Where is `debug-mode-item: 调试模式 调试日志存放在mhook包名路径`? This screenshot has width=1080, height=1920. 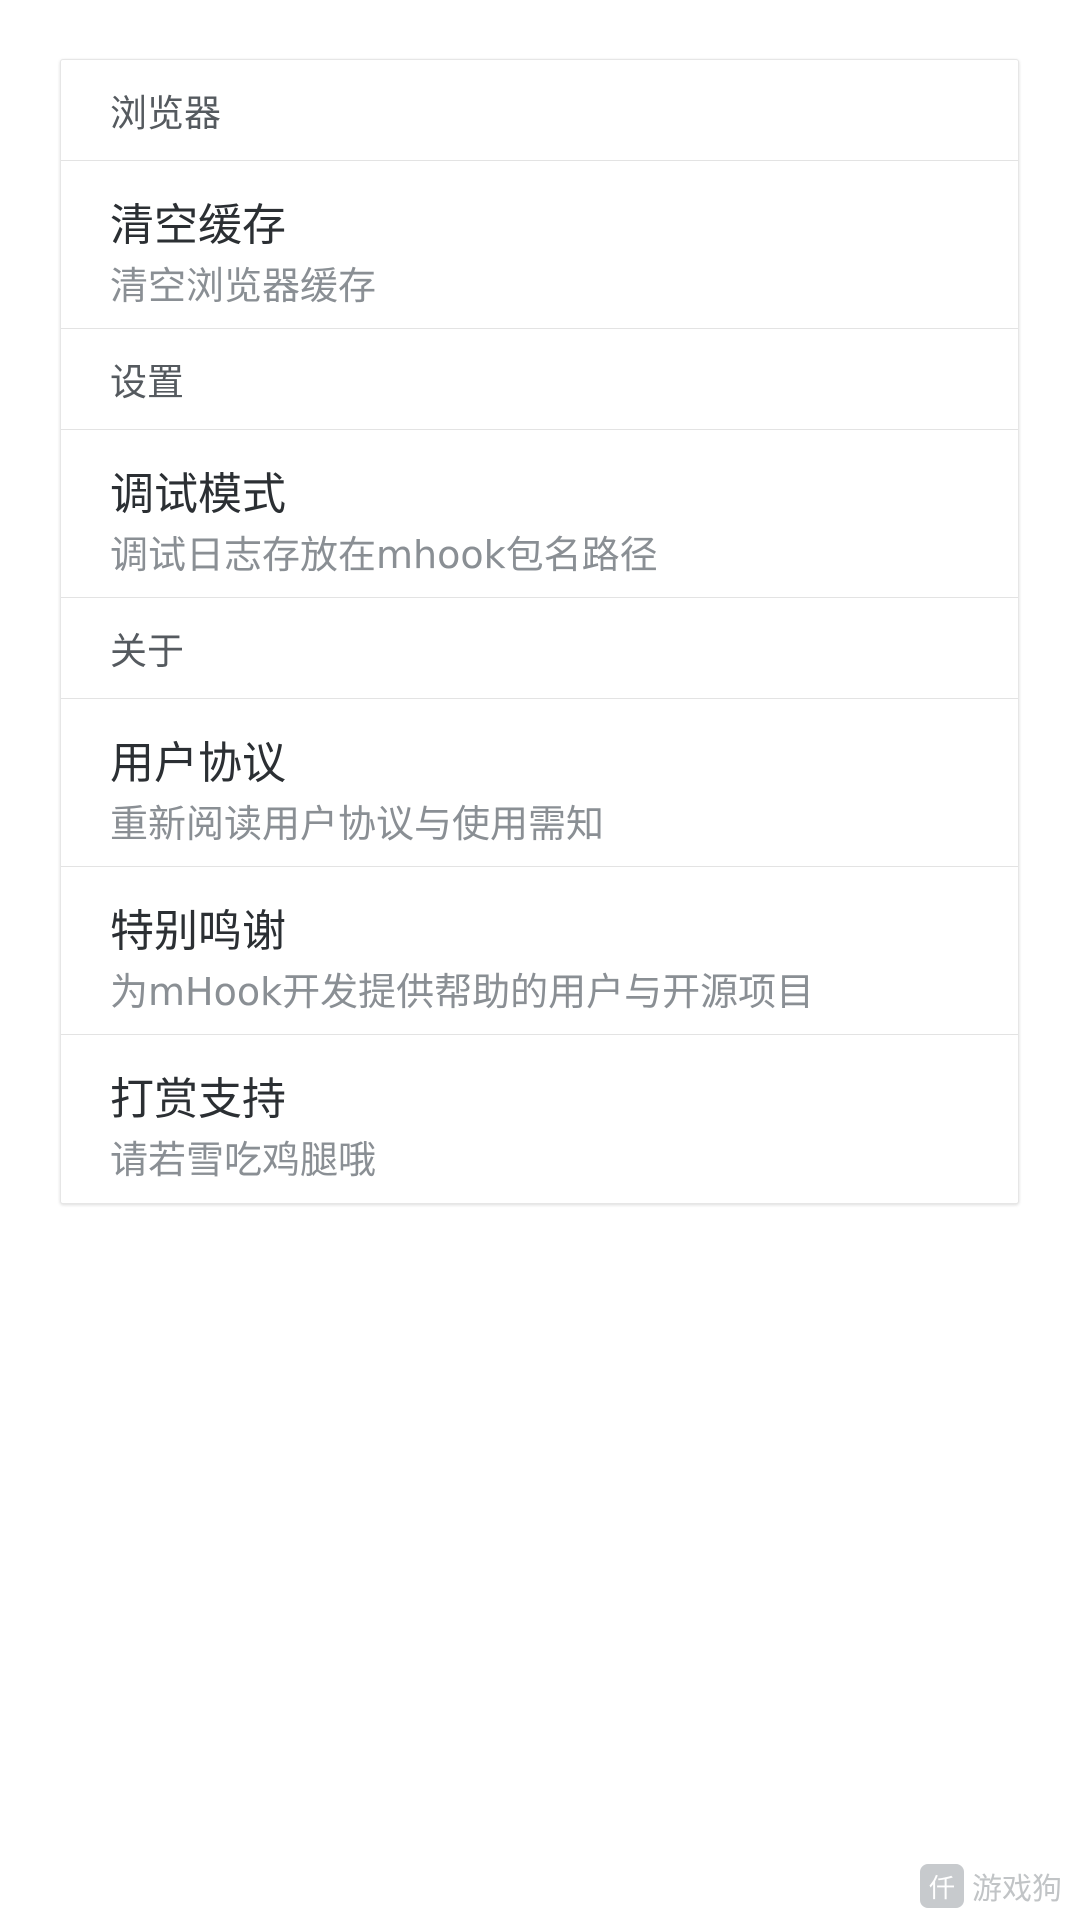 debug-mode-item: 调试模式 调试日志存放在mhook包名路径 is located at coordinates (539, 514).